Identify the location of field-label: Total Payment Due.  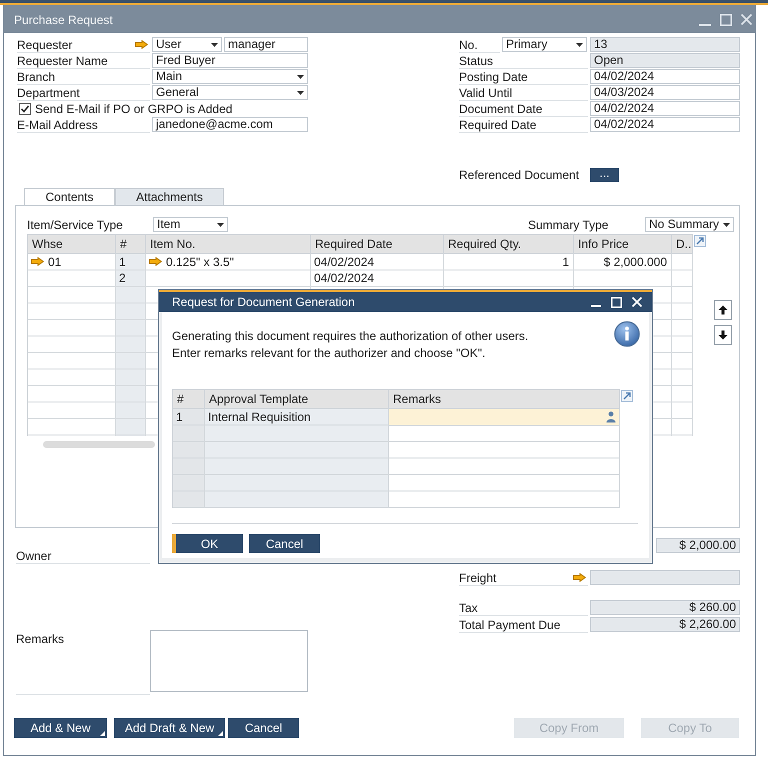
(509, 625).